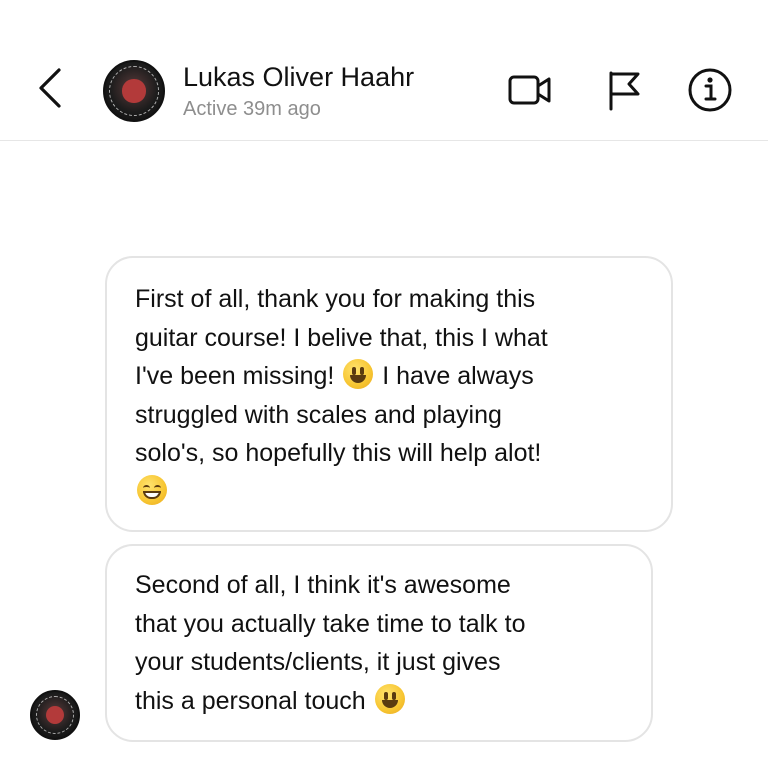 This screenshot has width=768, height=768. Describe the element at coordinates (134, 91) in the screenshot. I see `contact-avatar` at that location.